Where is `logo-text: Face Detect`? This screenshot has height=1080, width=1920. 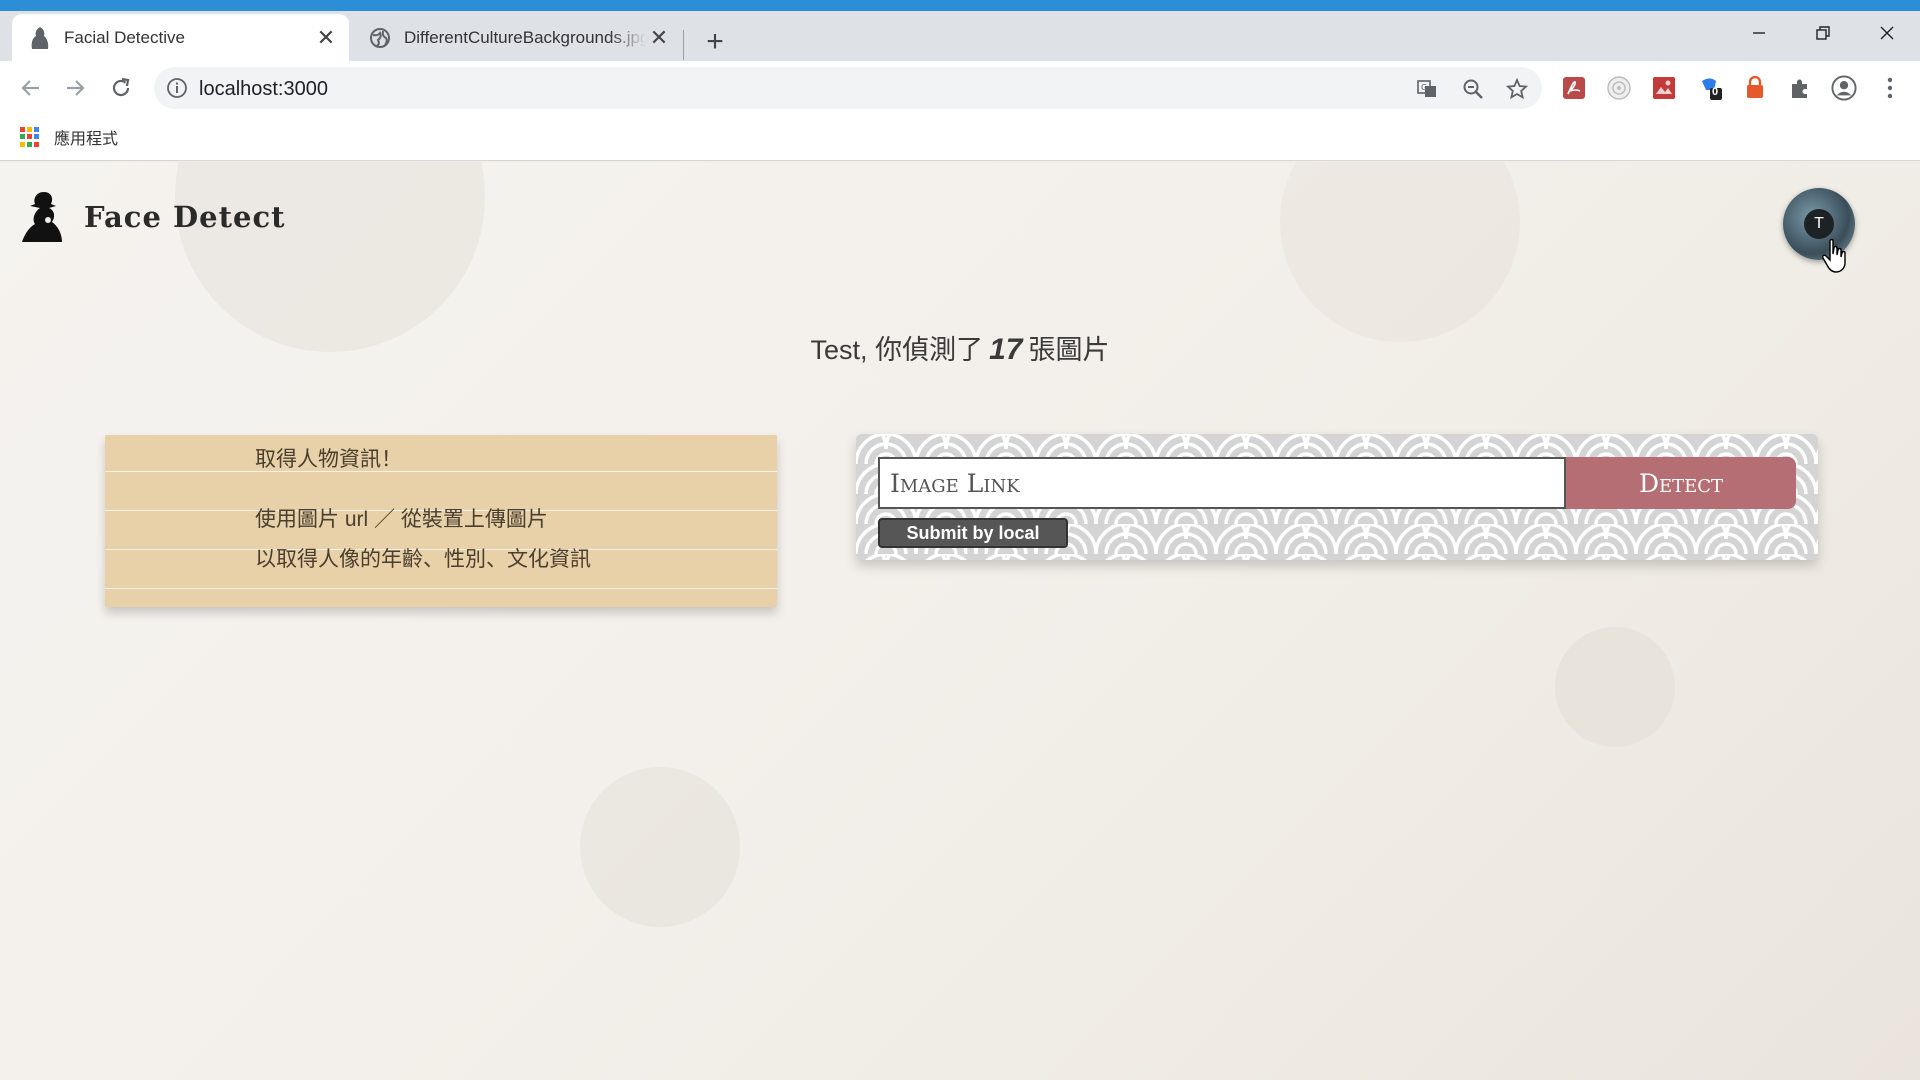 logo-text: Face Detect is located at coordinates (185, 217).